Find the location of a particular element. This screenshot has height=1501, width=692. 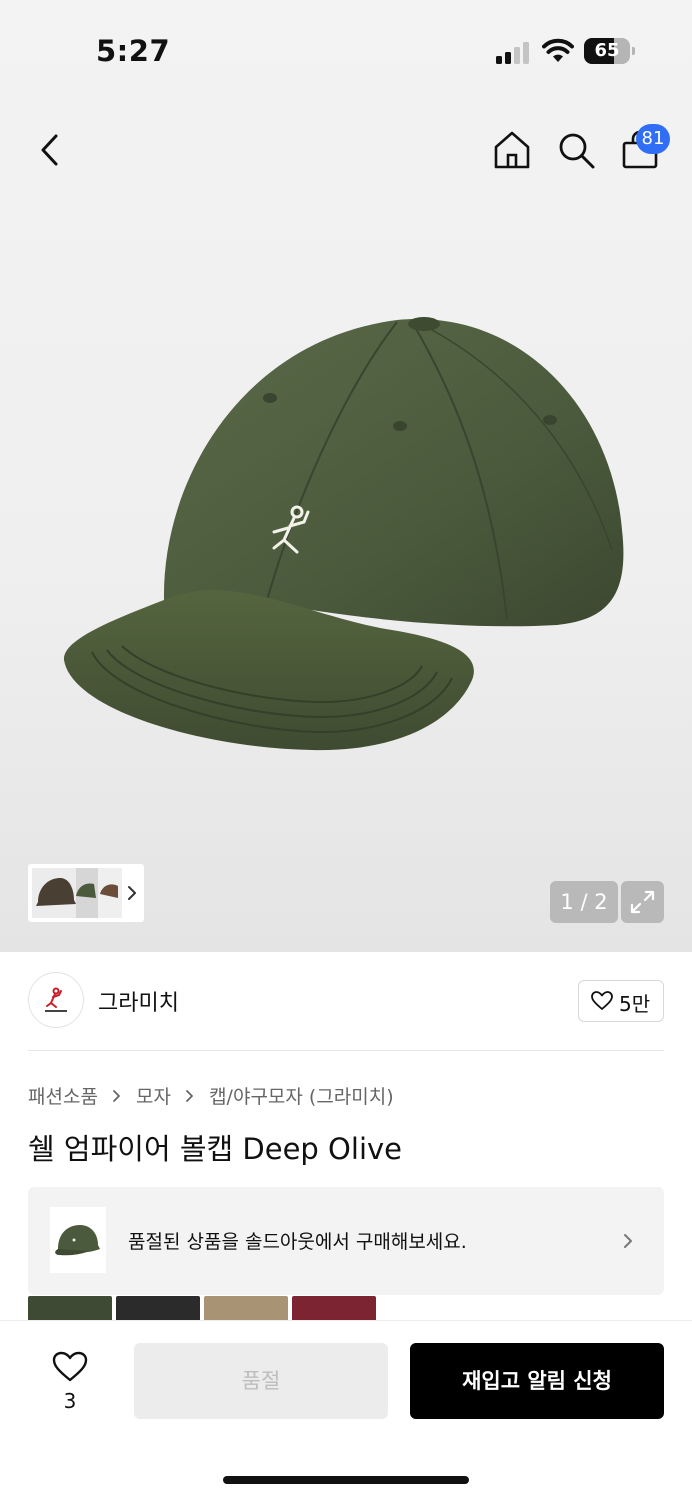

home-icon is located at coordinates (512, 150).